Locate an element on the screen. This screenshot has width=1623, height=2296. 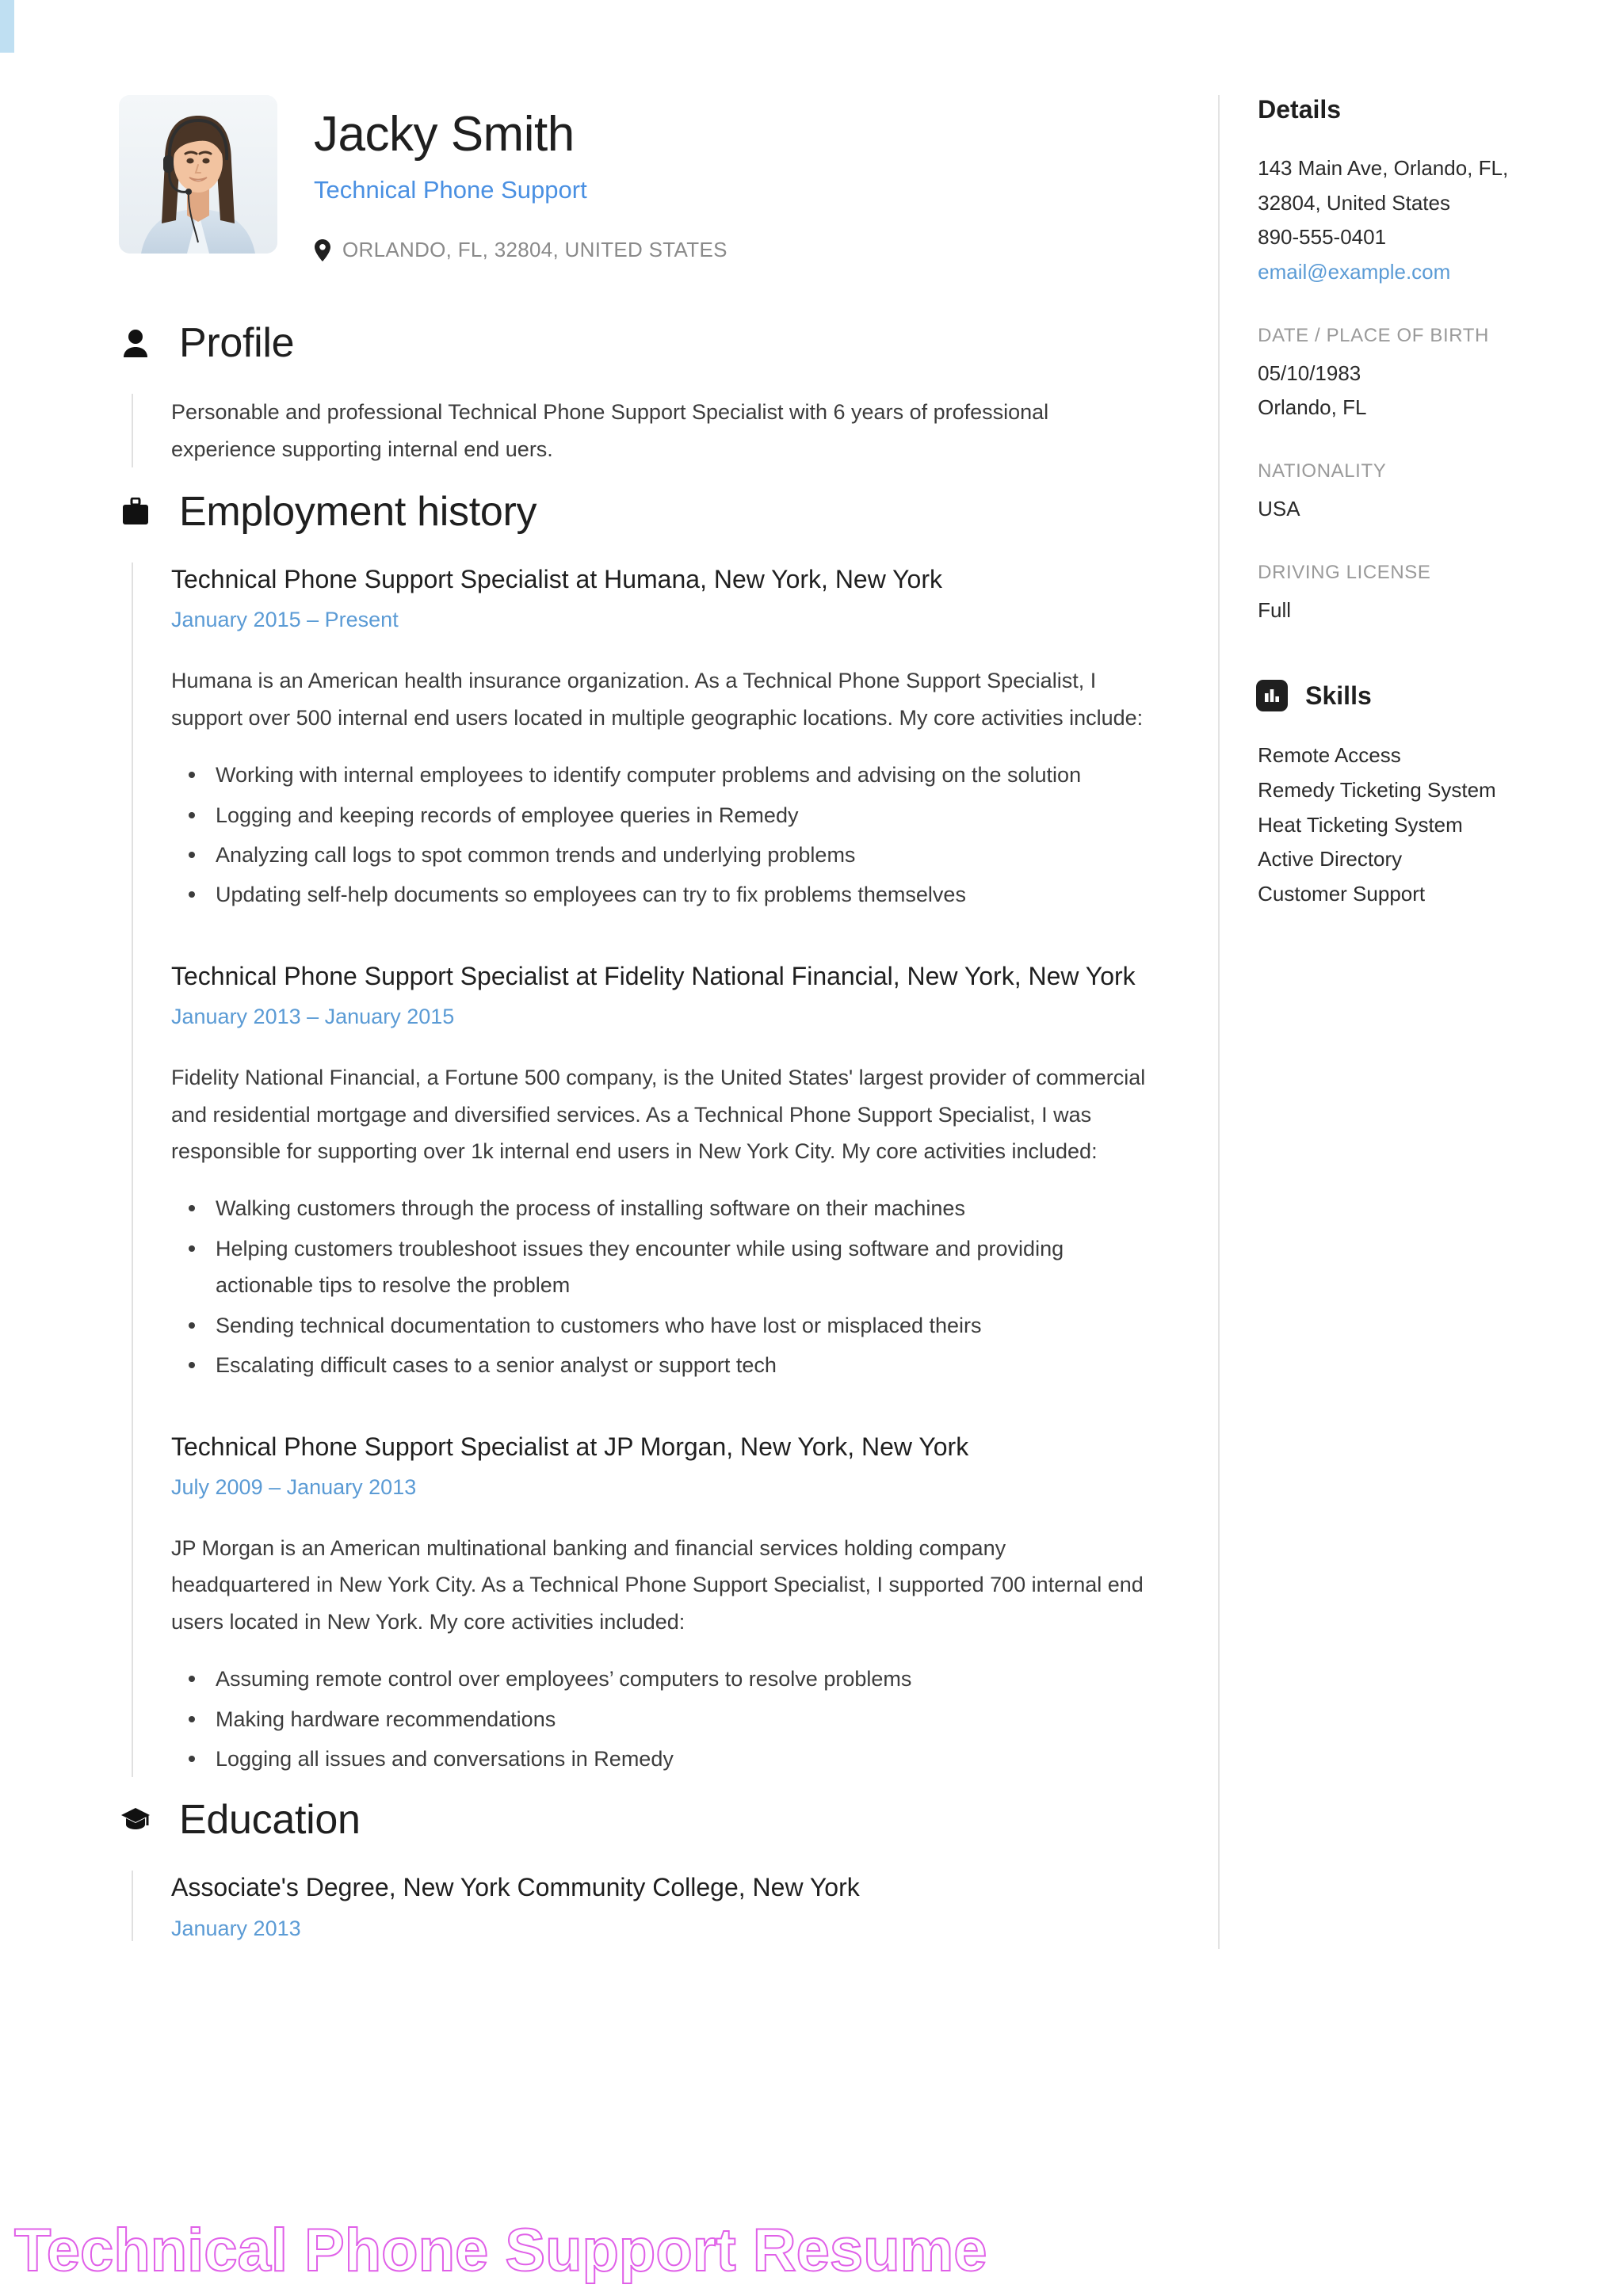
bottom-watermark: Technical Phone Support Resume is located at coordinates (500, 2250).